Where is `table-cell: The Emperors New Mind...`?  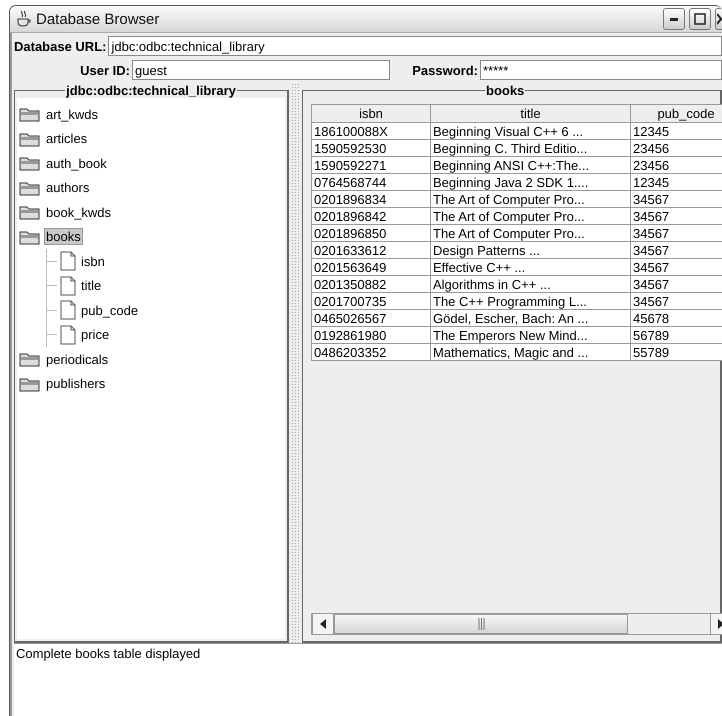 table-cell: The Emperors New Mind... is located at coordinates (530, 335).